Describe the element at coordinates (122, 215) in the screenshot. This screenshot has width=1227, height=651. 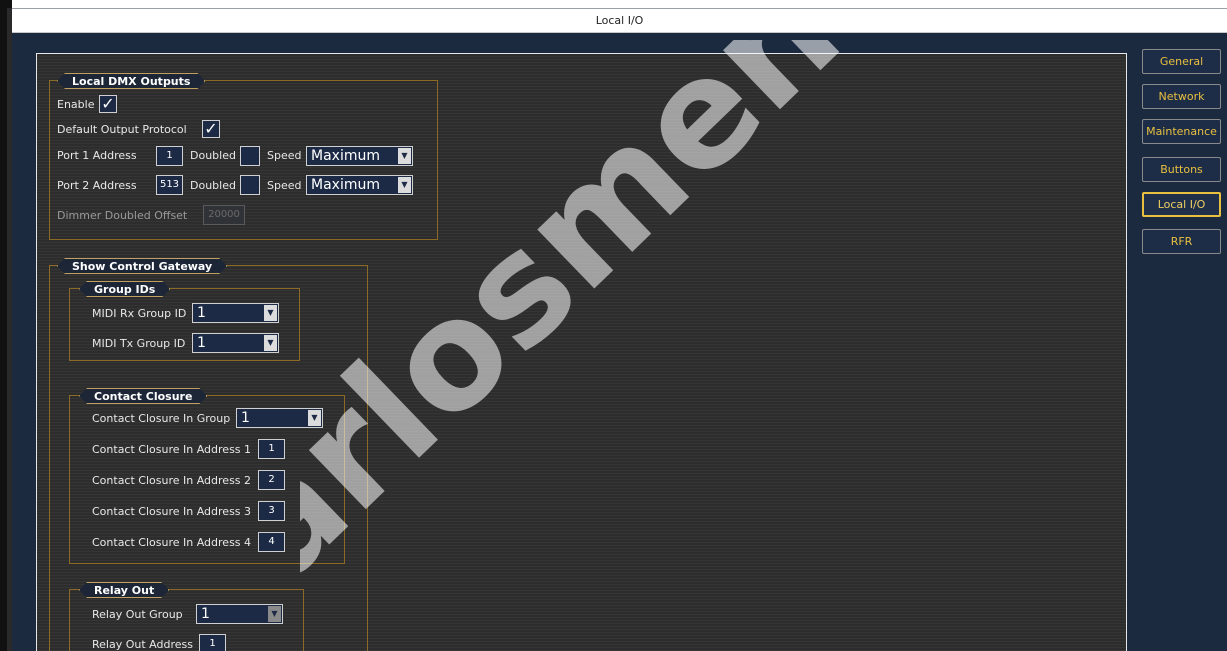
I see `dimmer-doubled-offset-label: Dimmer Doubled Offset` at that location.